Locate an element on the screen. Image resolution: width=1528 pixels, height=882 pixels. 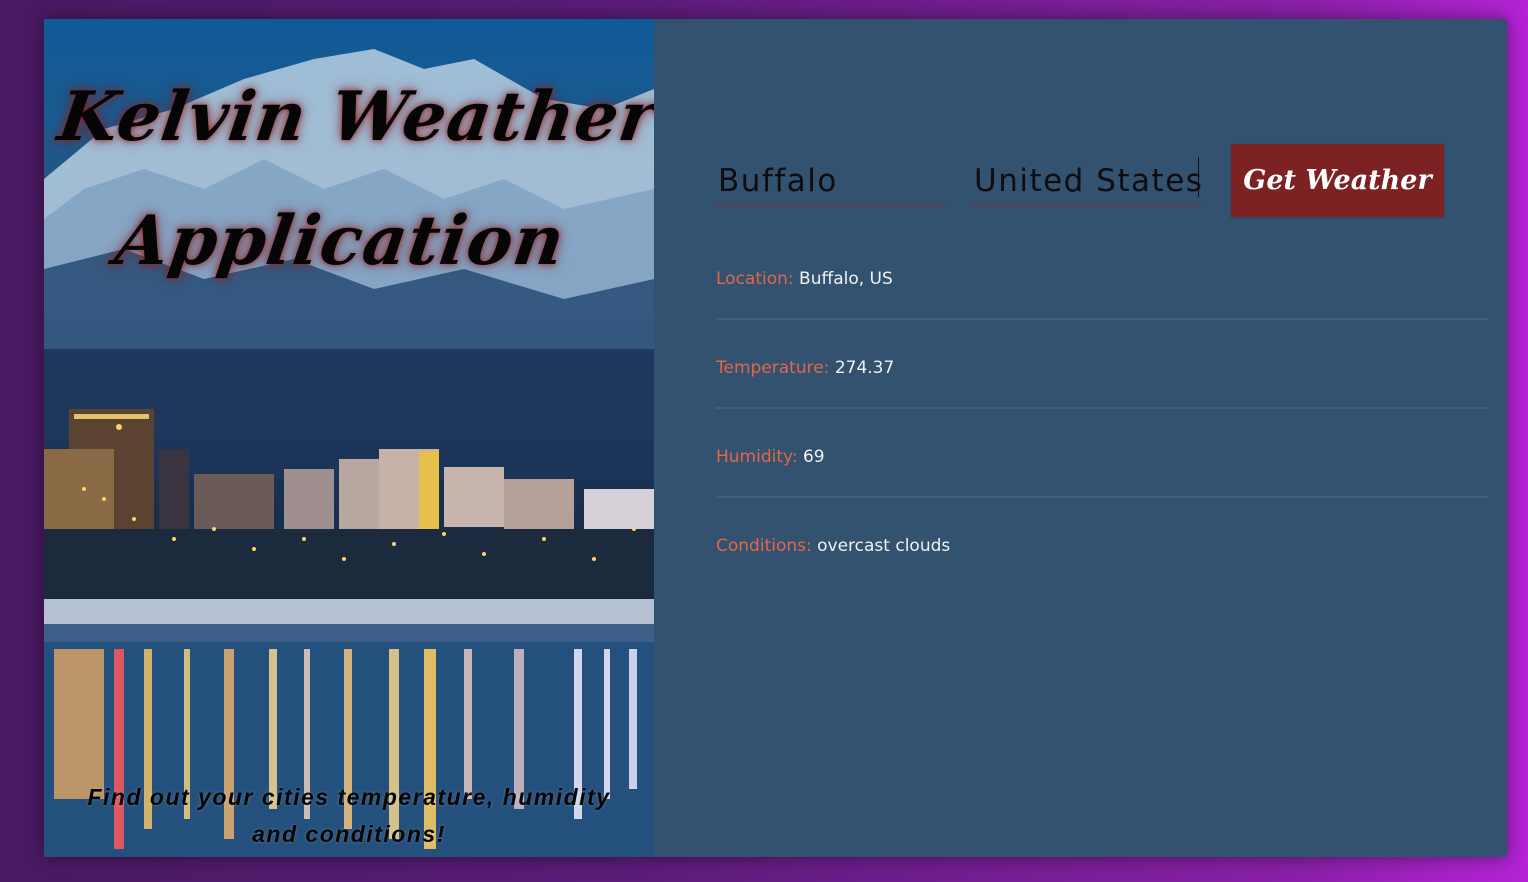
app-title-line2: Application is located at coordinates (340, 241).